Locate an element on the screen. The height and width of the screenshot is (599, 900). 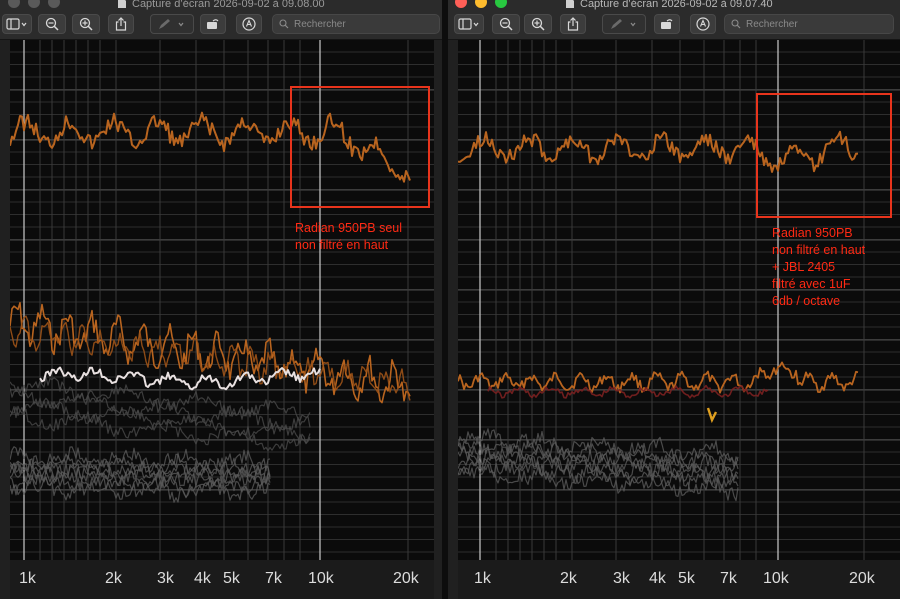
window-title: Capture d’écran 2026-09-02 à 09.08.00 is located at coordinates (221, 5).